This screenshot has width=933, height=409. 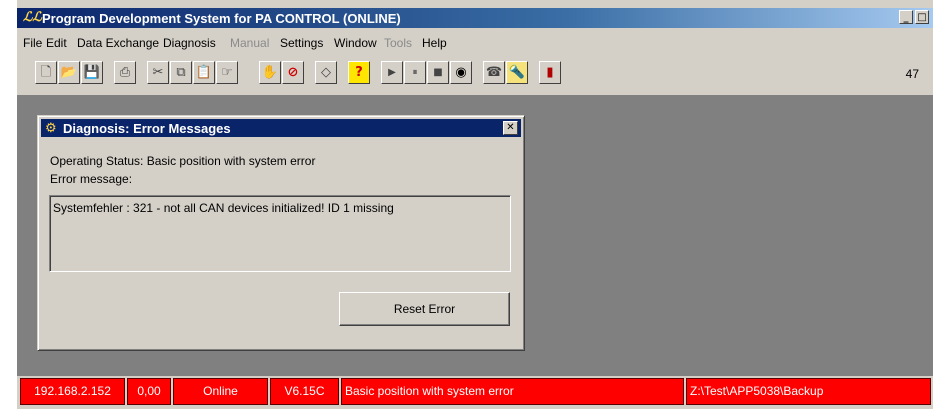 What do you see at coordinates (56, 43) in the screenshot?
I see `menu-edit: Edit` at bounding box center [56, 43].